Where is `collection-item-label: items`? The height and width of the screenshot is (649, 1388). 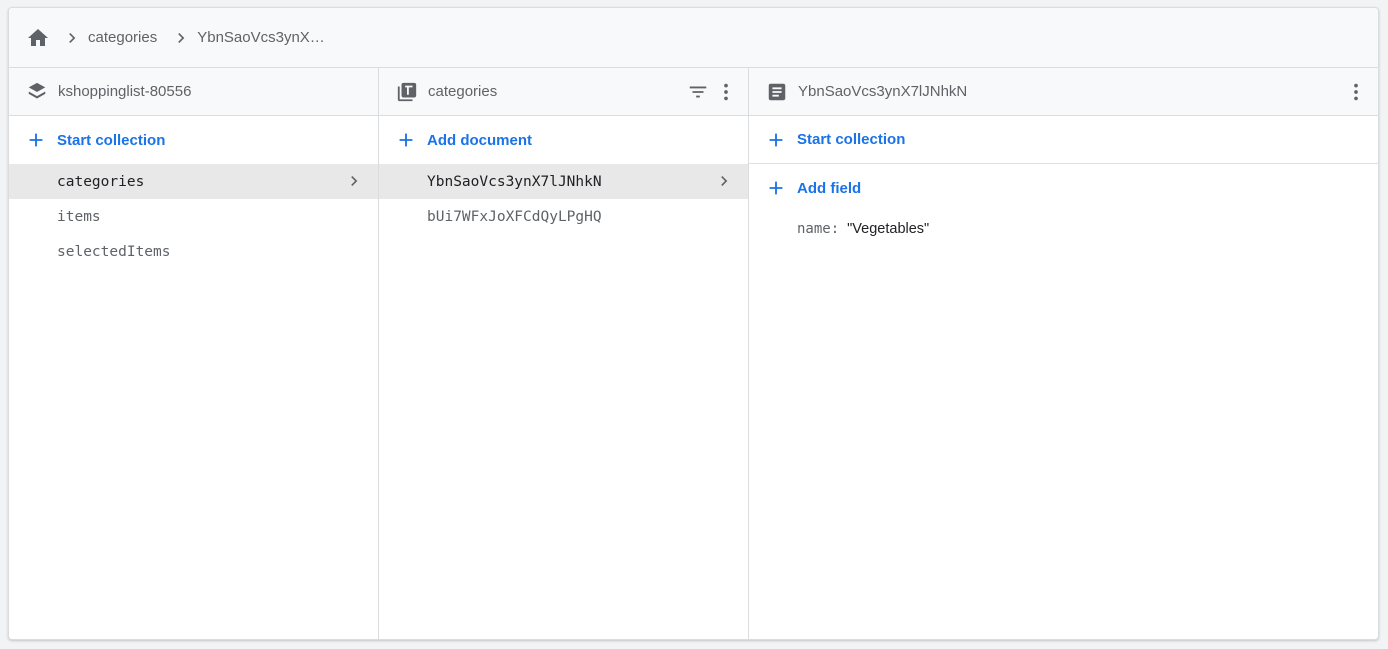 collection-item-label: items is located at coordinates (79, 216).